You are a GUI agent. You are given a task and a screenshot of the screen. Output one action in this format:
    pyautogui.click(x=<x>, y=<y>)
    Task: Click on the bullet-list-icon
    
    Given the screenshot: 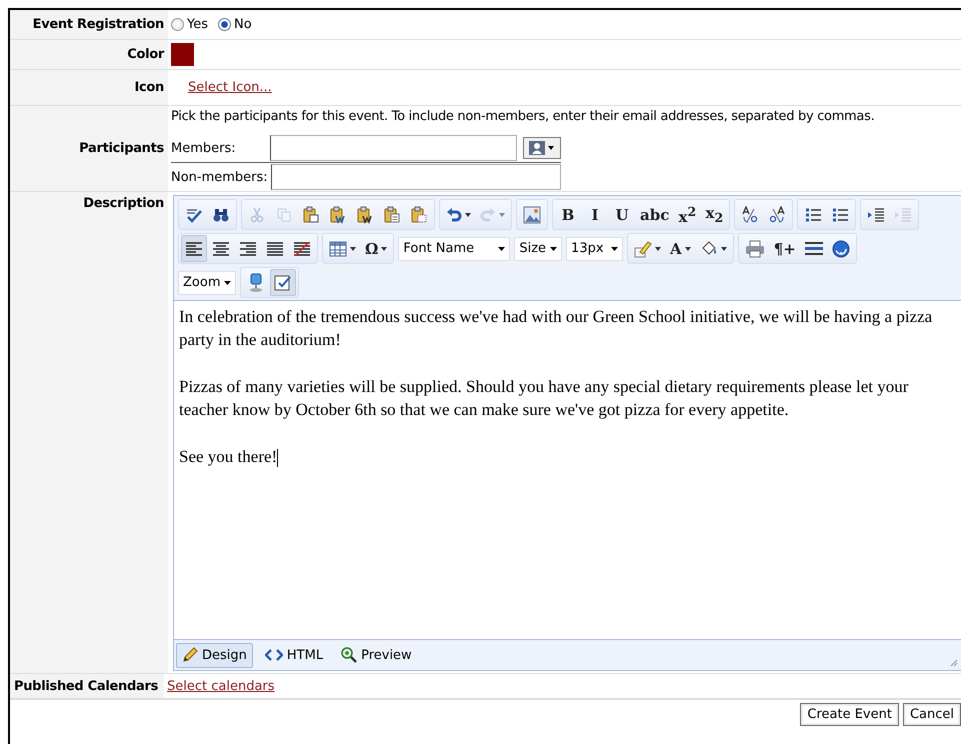 What is the action you would take?
    pyautogui.click(x=840, y=214)
    